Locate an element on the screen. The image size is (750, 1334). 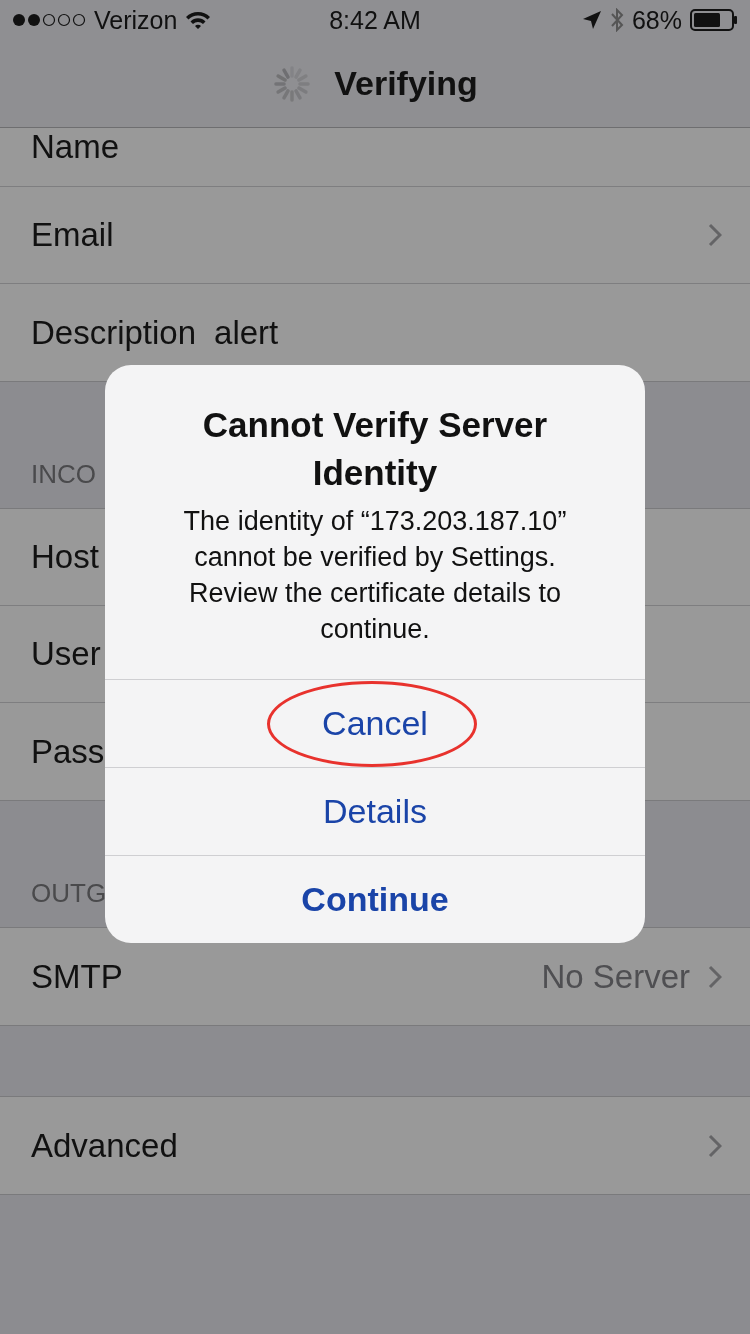
row-label: SMTP is located at coordinates (77, 976).